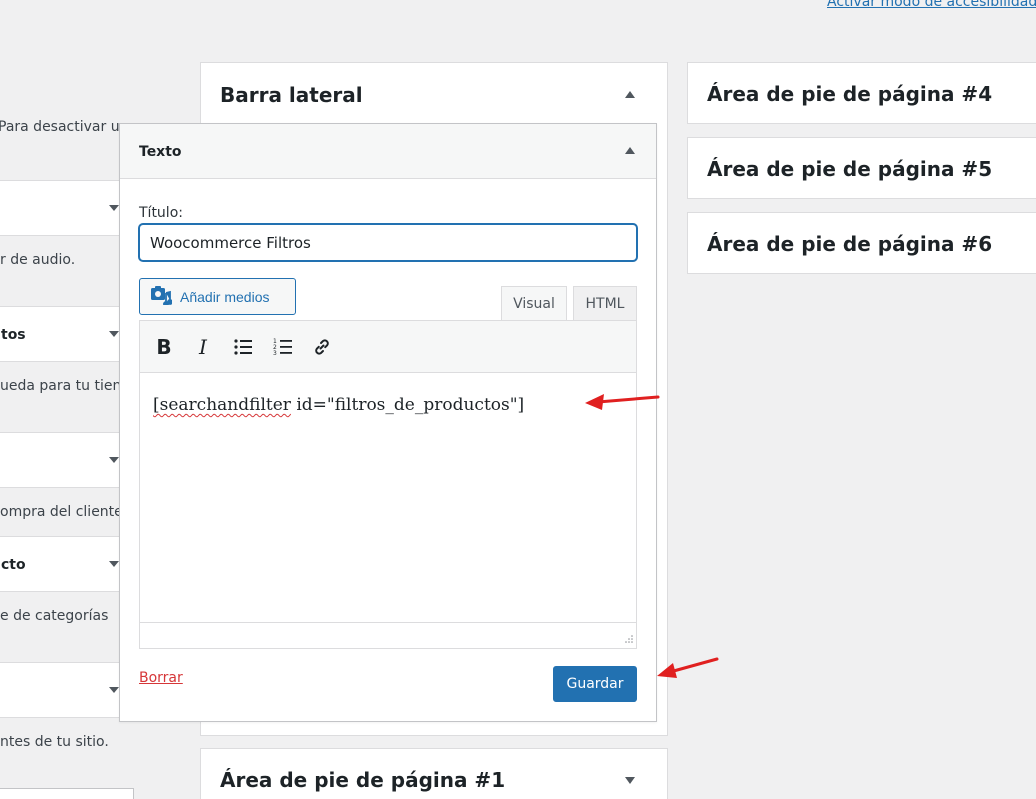 The height and width of the screenshot is (799, 1036). I want to click on link-icon, so click(322, 347).